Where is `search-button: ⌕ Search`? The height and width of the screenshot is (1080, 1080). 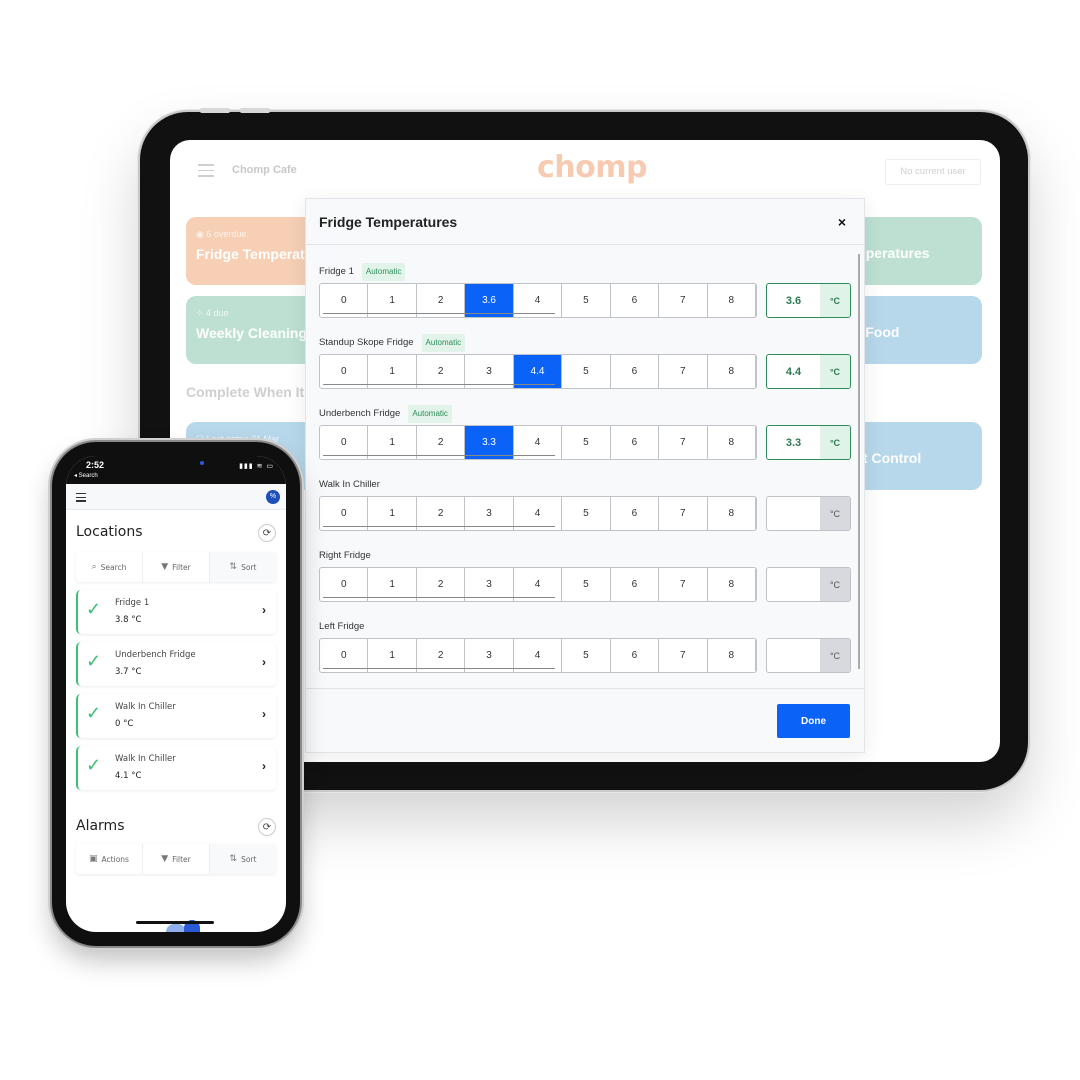
search-button: ⌕ Search is located at coordinates (109, 567).